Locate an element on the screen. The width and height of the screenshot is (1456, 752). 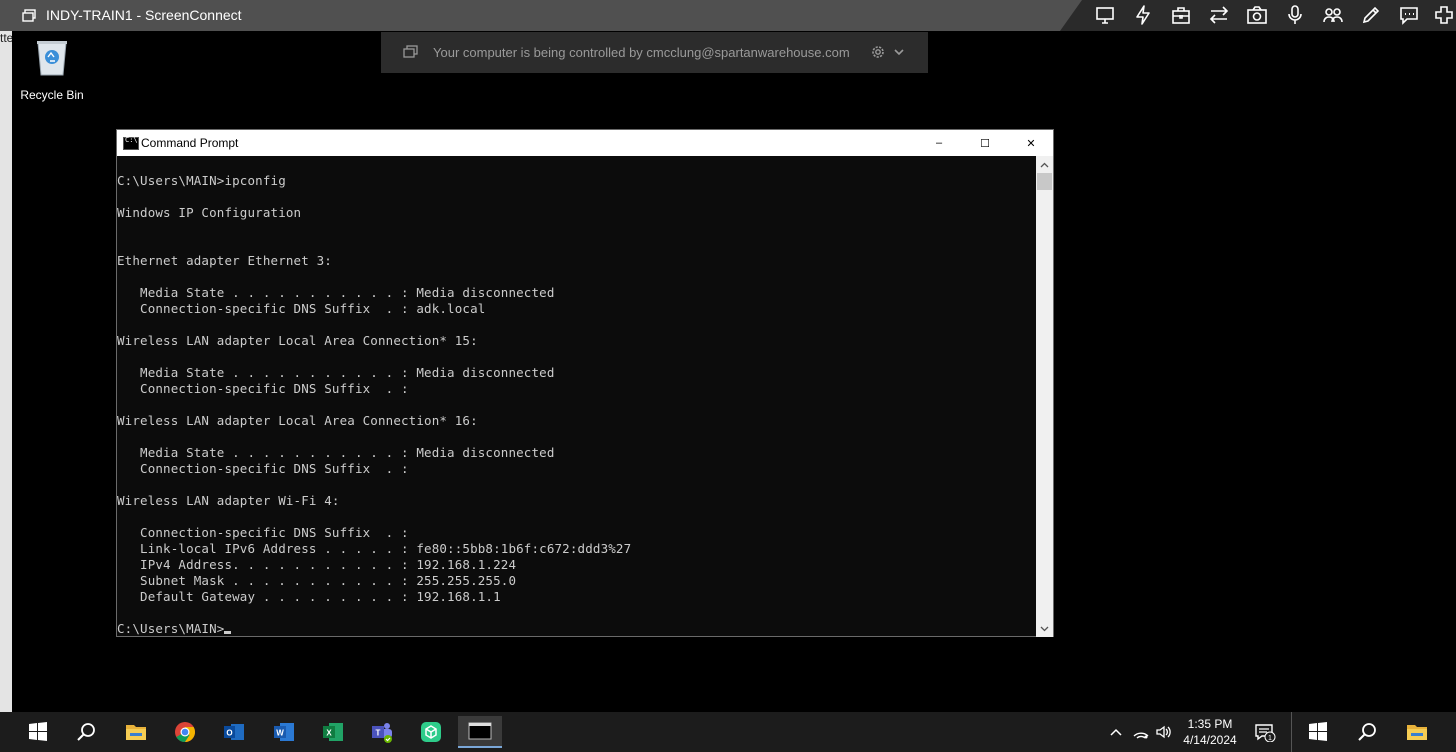
cmd-title: Command Prompt is located at coordinates (190, 143).